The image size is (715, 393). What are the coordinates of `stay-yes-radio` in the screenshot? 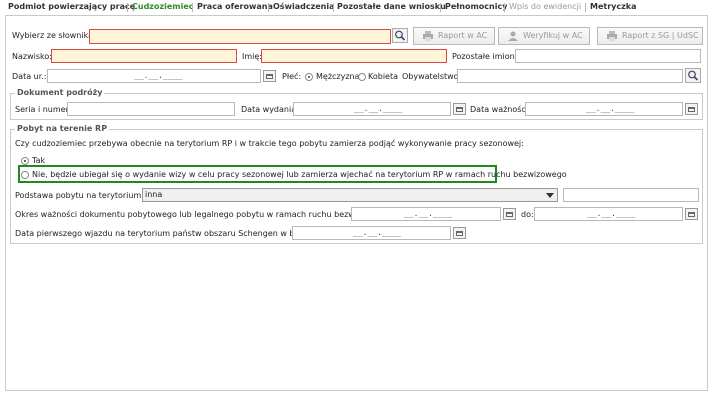 It's located at (25, 161).